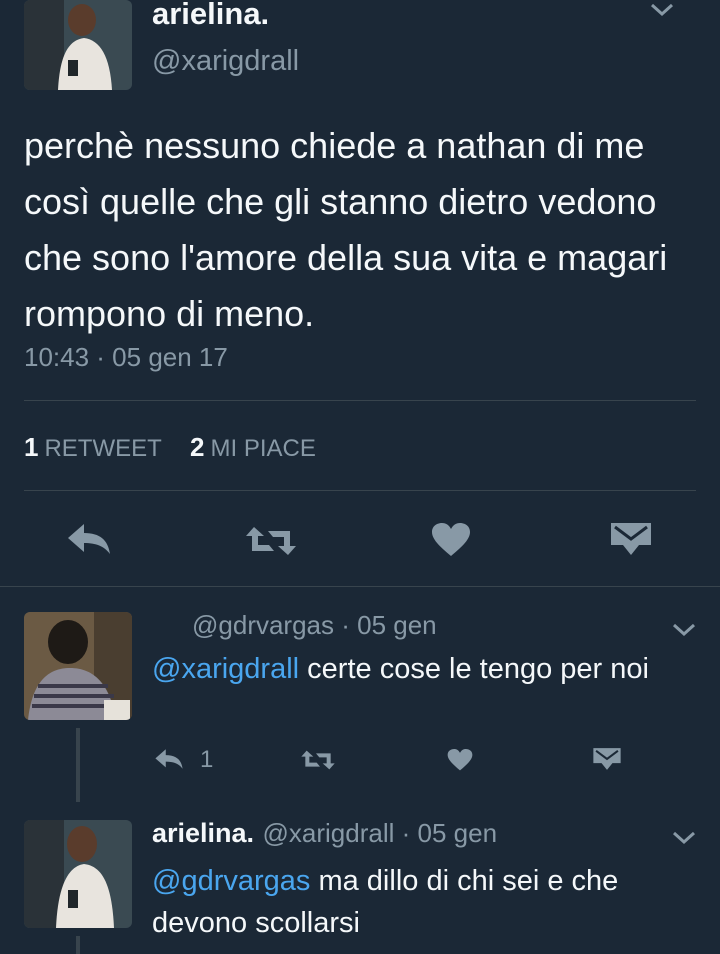 This screenshot has width=720, height=954. I want to click on retweet-label: RETWEET, so click(103, 448).